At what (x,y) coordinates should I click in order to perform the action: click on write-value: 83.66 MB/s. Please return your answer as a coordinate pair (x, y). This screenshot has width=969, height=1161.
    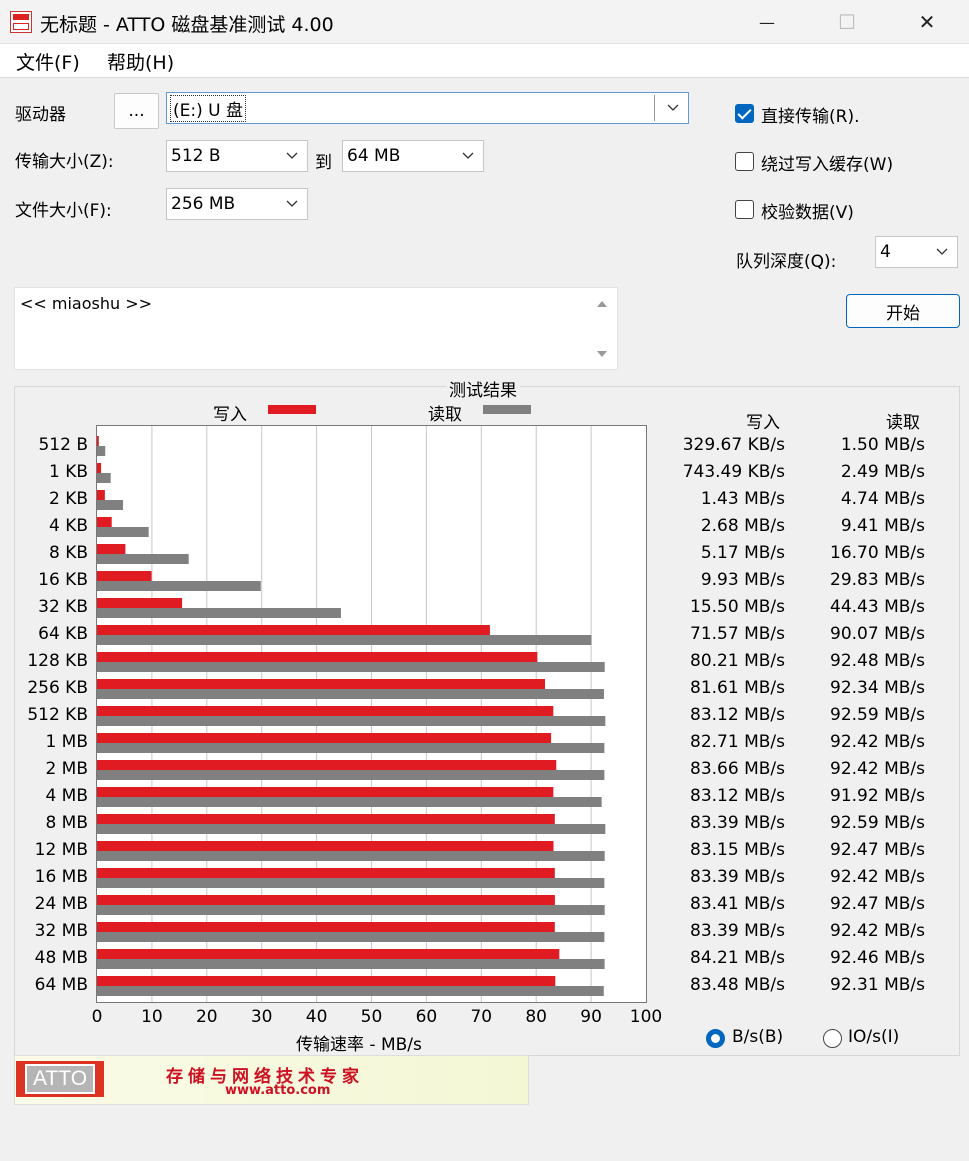
    Looking at the image, I should click on (737, 769).